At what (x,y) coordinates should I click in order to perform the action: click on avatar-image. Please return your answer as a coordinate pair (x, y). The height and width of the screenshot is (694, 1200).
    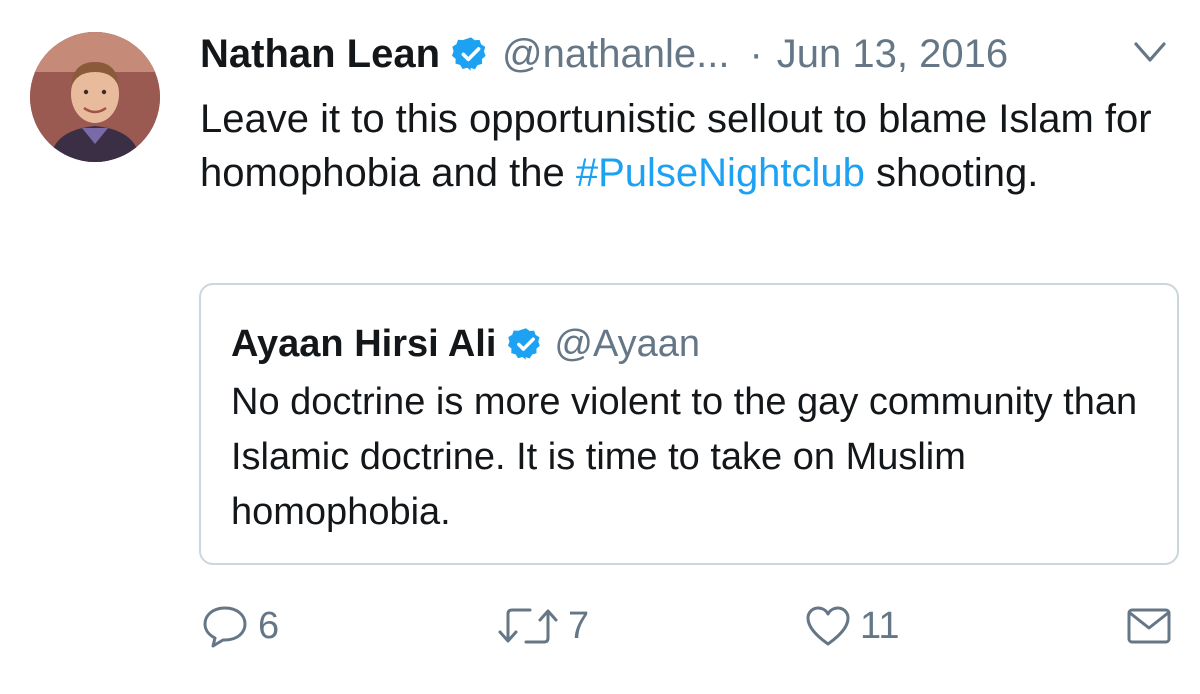
    Looking at the image, I should click on (95, 97).